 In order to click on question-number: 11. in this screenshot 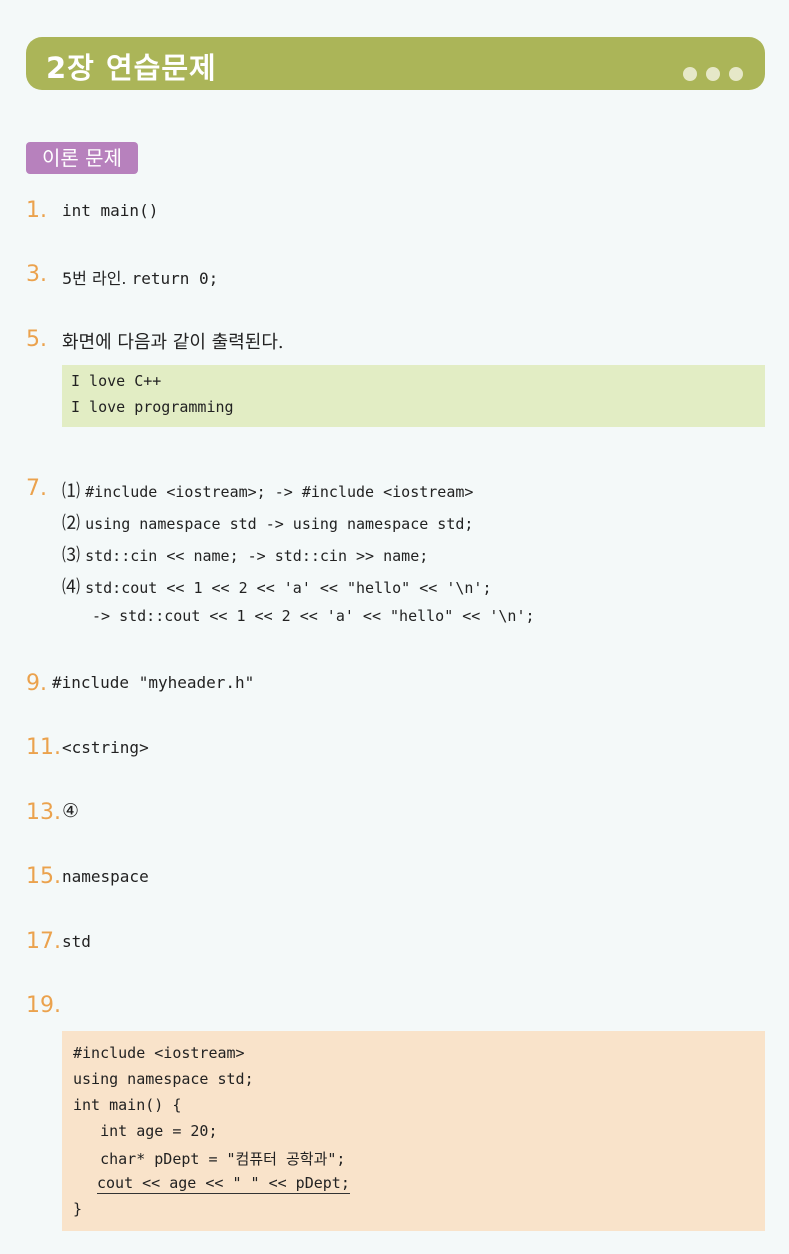, I will do `click(43, 747)`.